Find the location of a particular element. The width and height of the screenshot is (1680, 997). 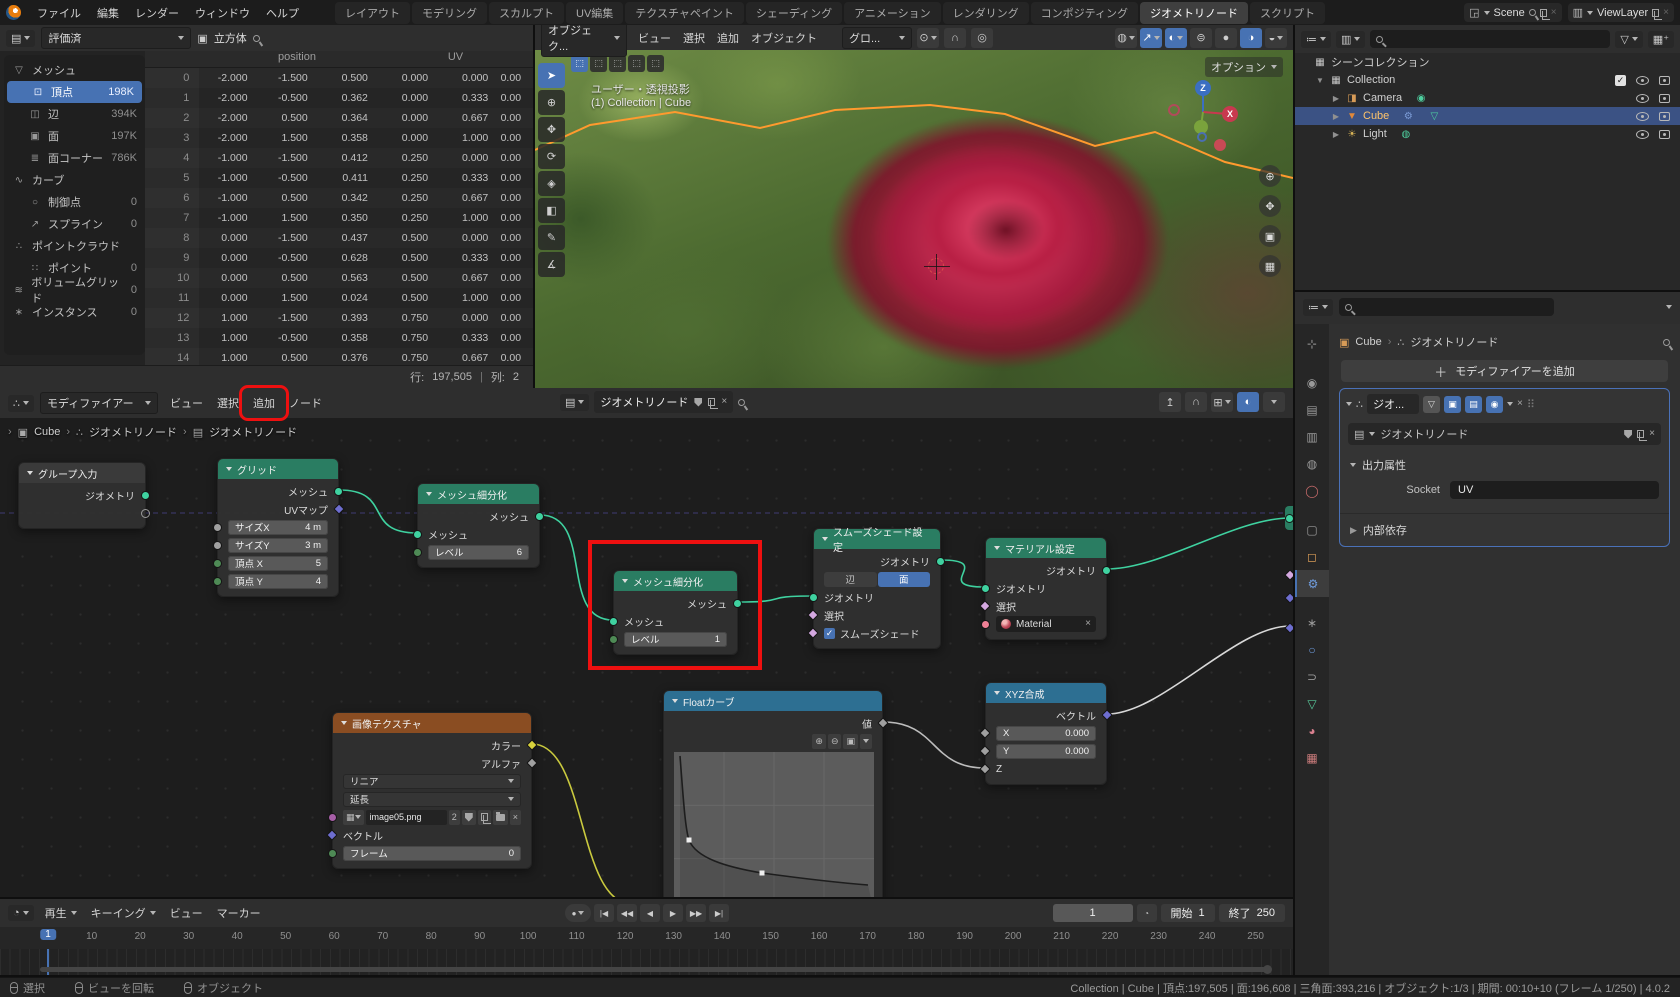

image-datablock: ▦ image05.png 2 × is located at coordinates (432, 817).